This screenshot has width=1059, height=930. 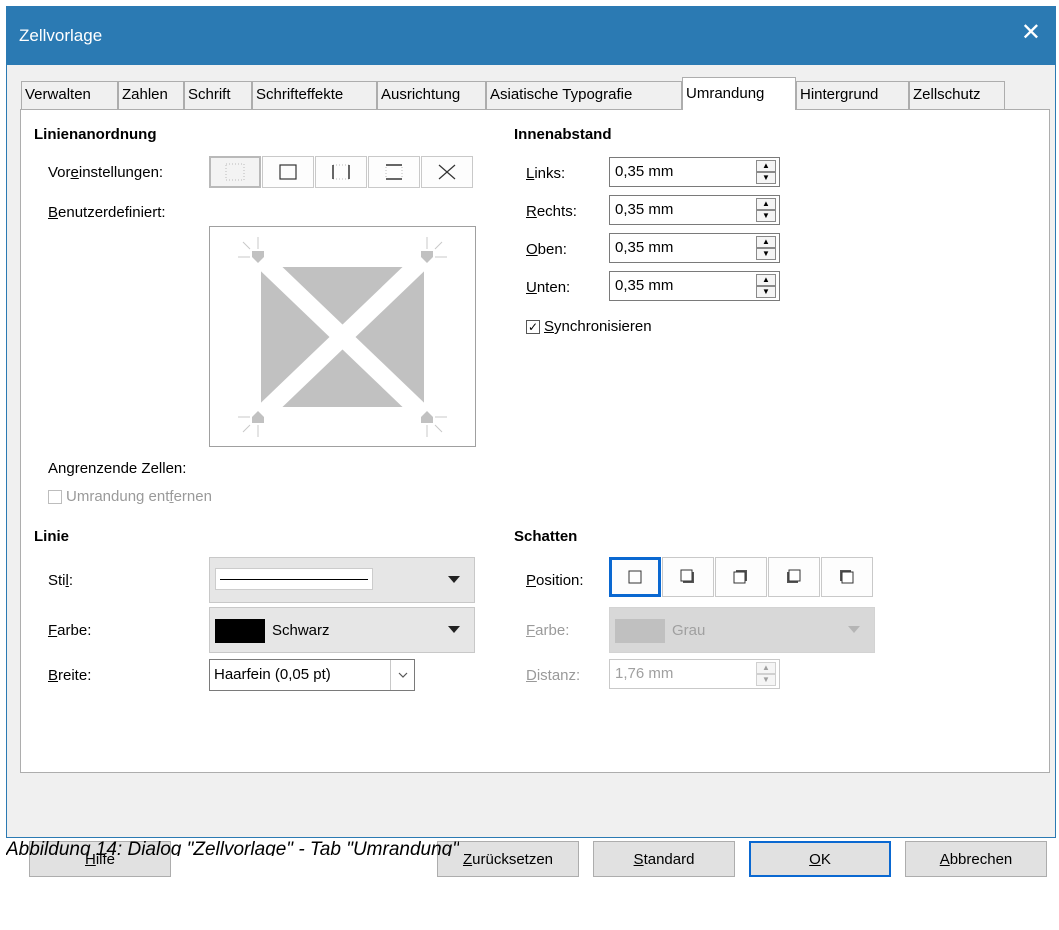 I want to click on padding-left-label: Links:, so click(x=546, y=173).